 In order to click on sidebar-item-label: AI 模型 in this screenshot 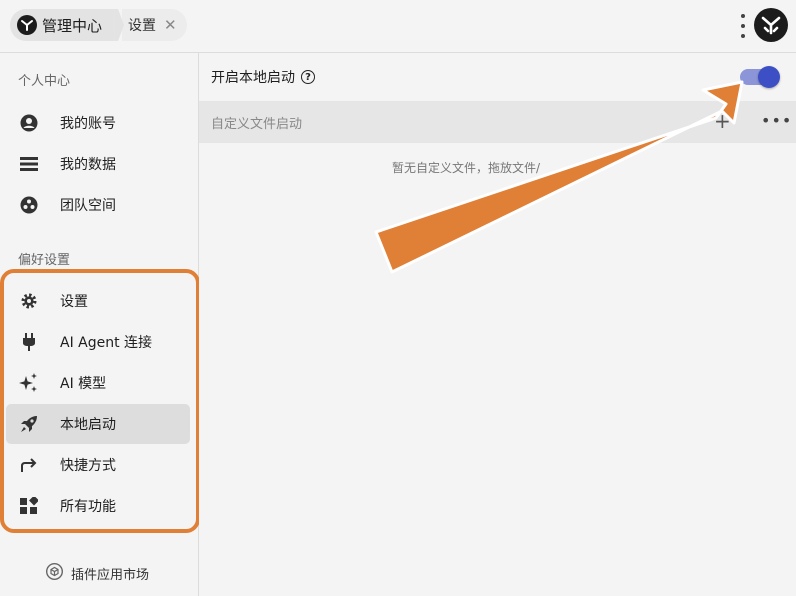, I will do `click(83, 384)`.